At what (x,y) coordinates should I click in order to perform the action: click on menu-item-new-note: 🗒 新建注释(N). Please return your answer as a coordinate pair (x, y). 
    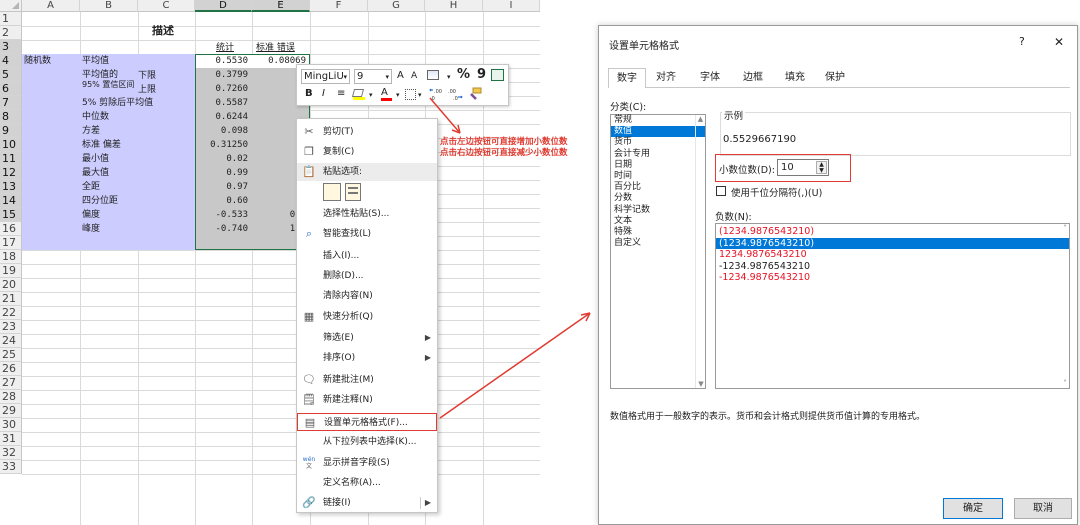
    Looking at the image, I should click on (367, 400).